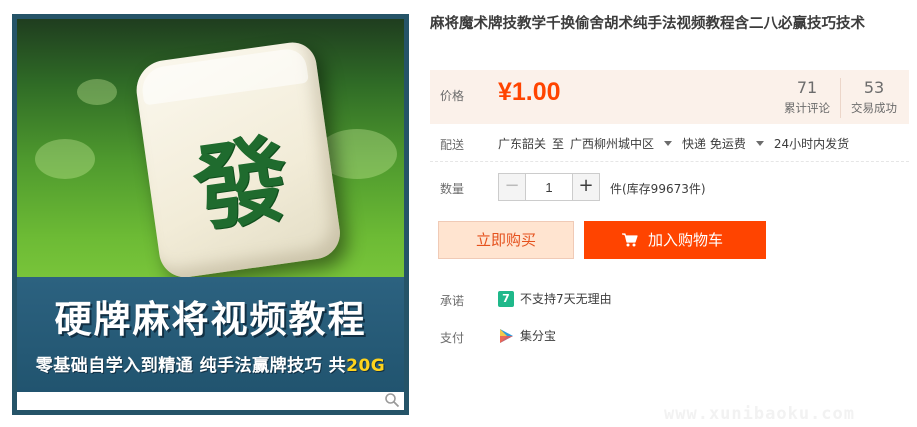 The image size is (917, 427). I want to click on quantity-decrease-button: −, so click(512, 187).